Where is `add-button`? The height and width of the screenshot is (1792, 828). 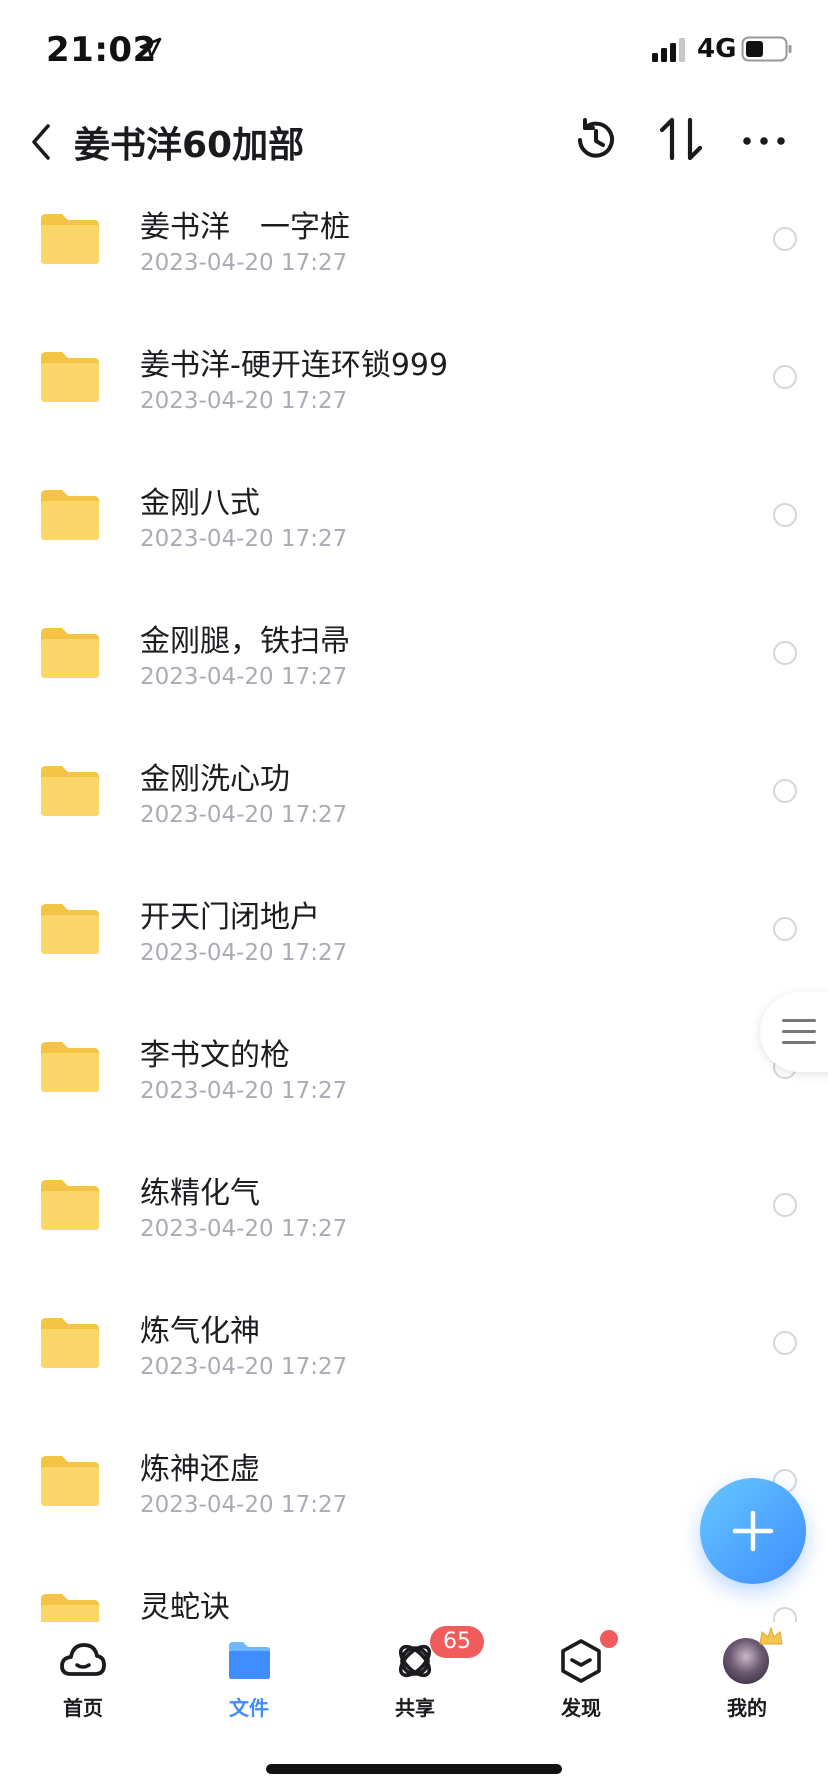 add-button is located at coordinates (753, 1531).